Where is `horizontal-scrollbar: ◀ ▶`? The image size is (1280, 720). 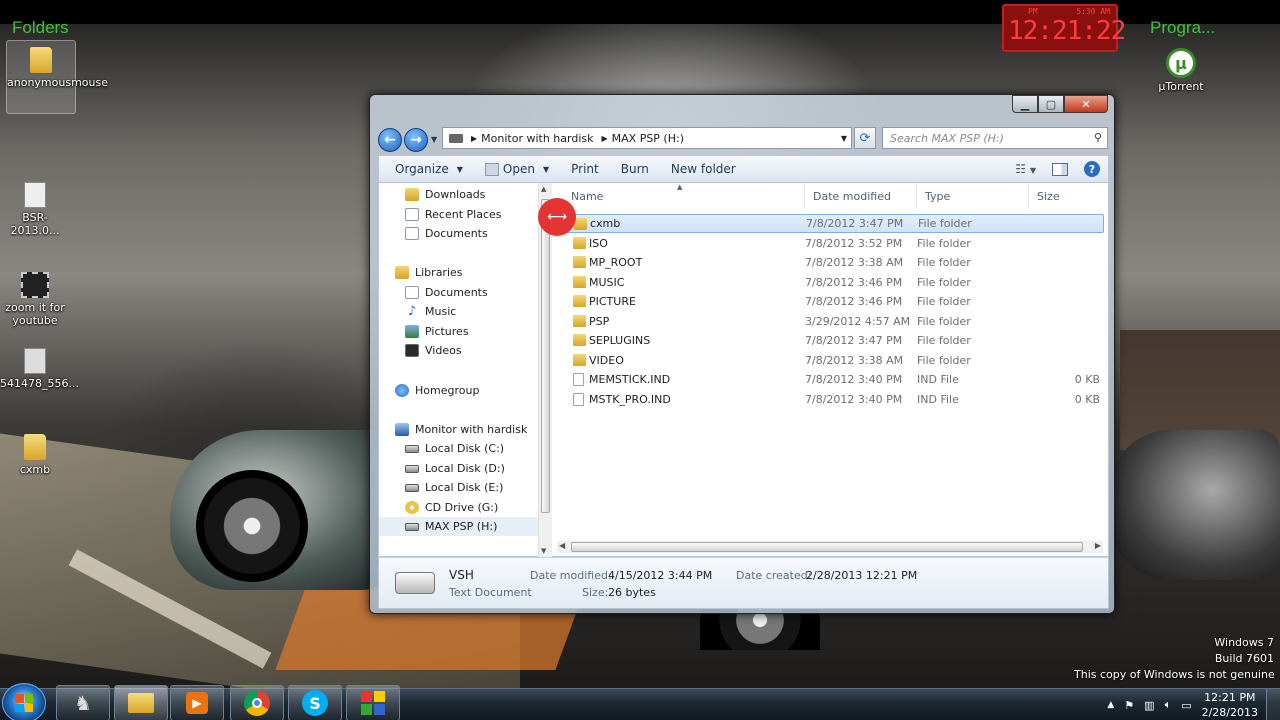
horizontal-scrollbar: ◀ ▶ is located at coordinates (830, 547).